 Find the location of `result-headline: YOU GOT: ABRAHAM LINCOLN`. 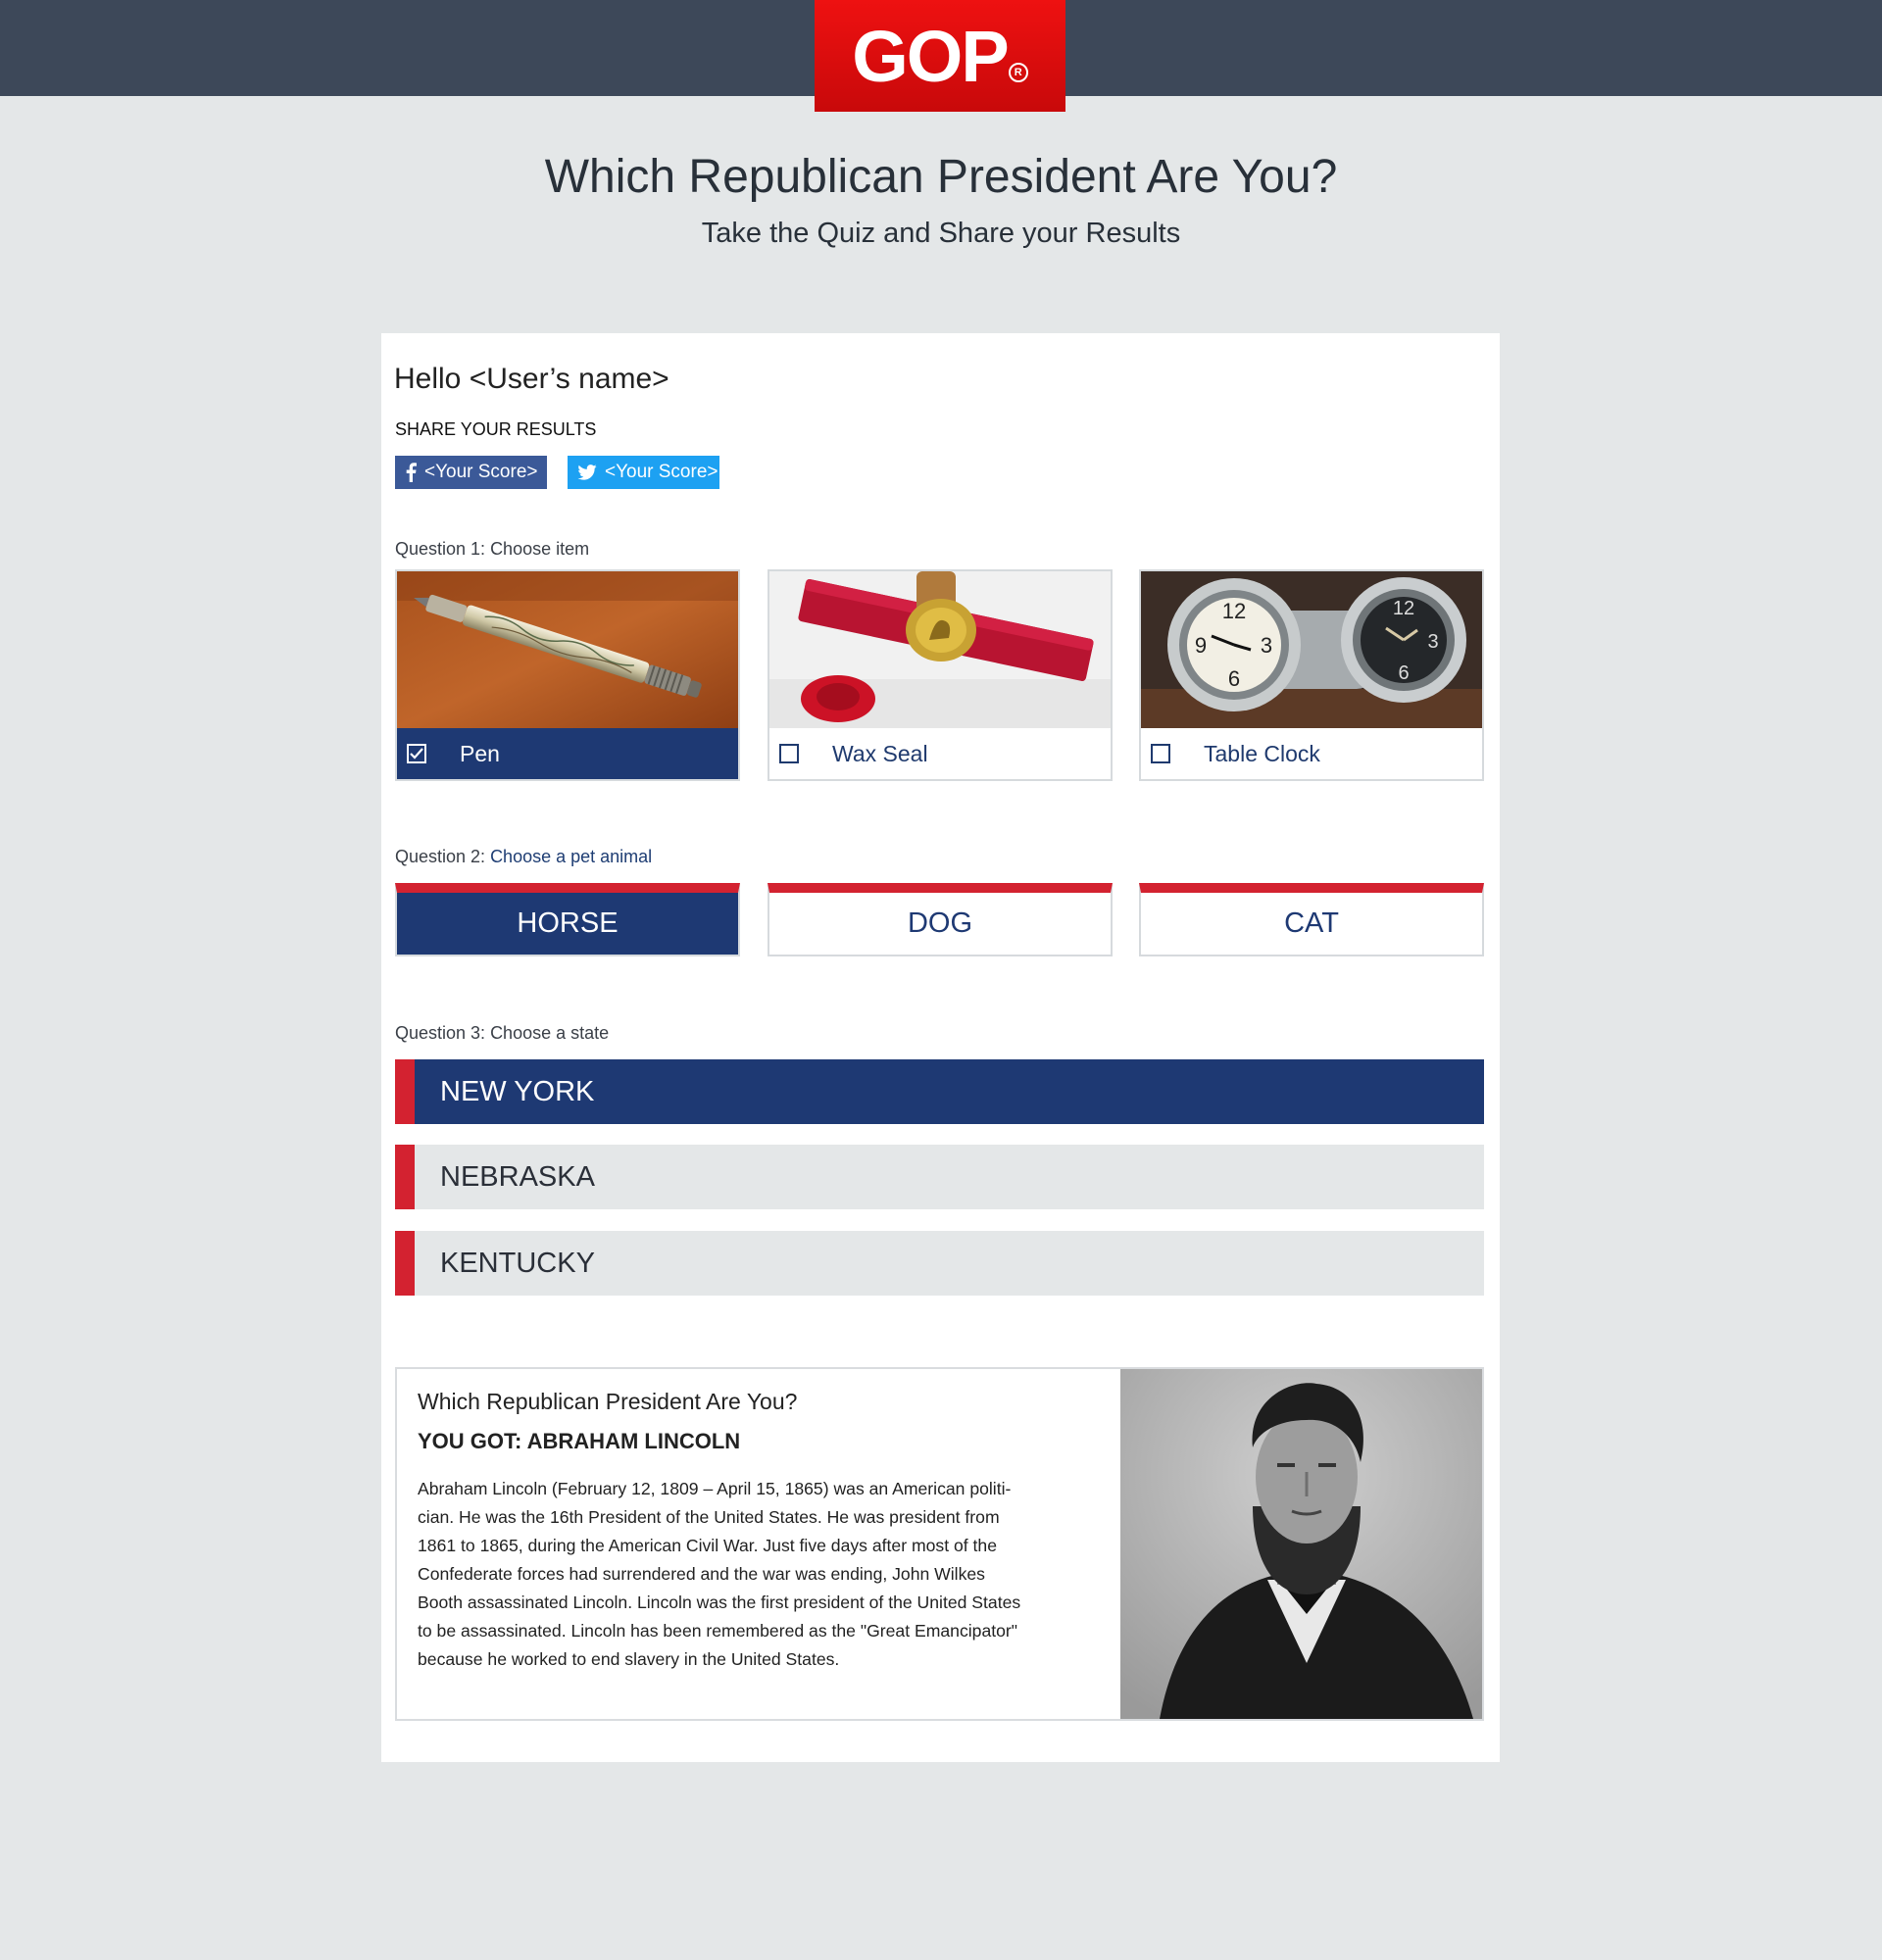

result-headline: YOU GOT: ABRAHAM LINCOLN is located at coordinates (579, 1441).